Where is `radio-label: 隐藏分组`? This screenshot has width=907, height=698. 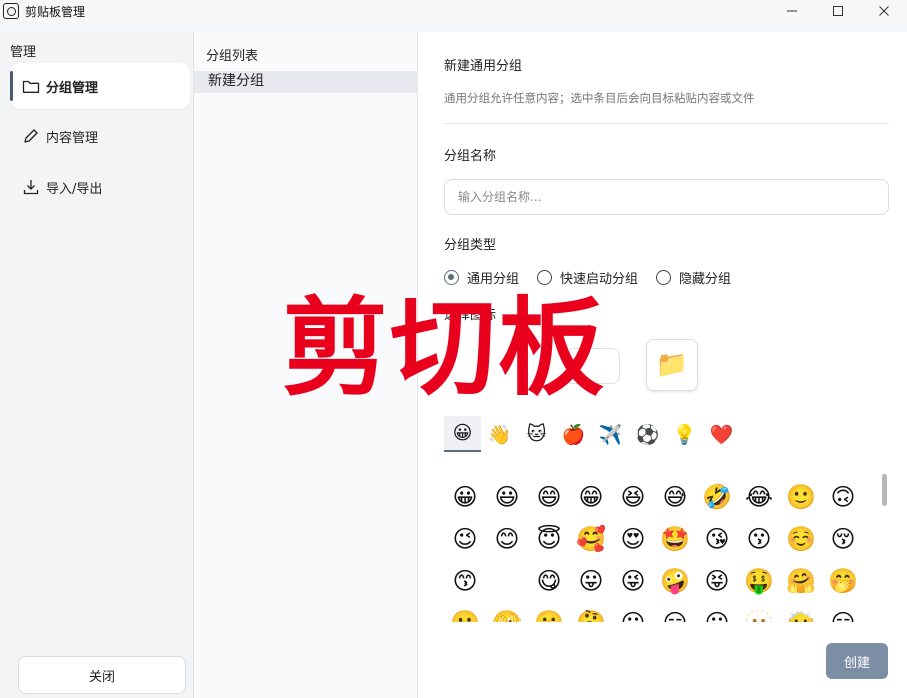 radio-label: 隐藏分组 is located at coordinates (705, 277).